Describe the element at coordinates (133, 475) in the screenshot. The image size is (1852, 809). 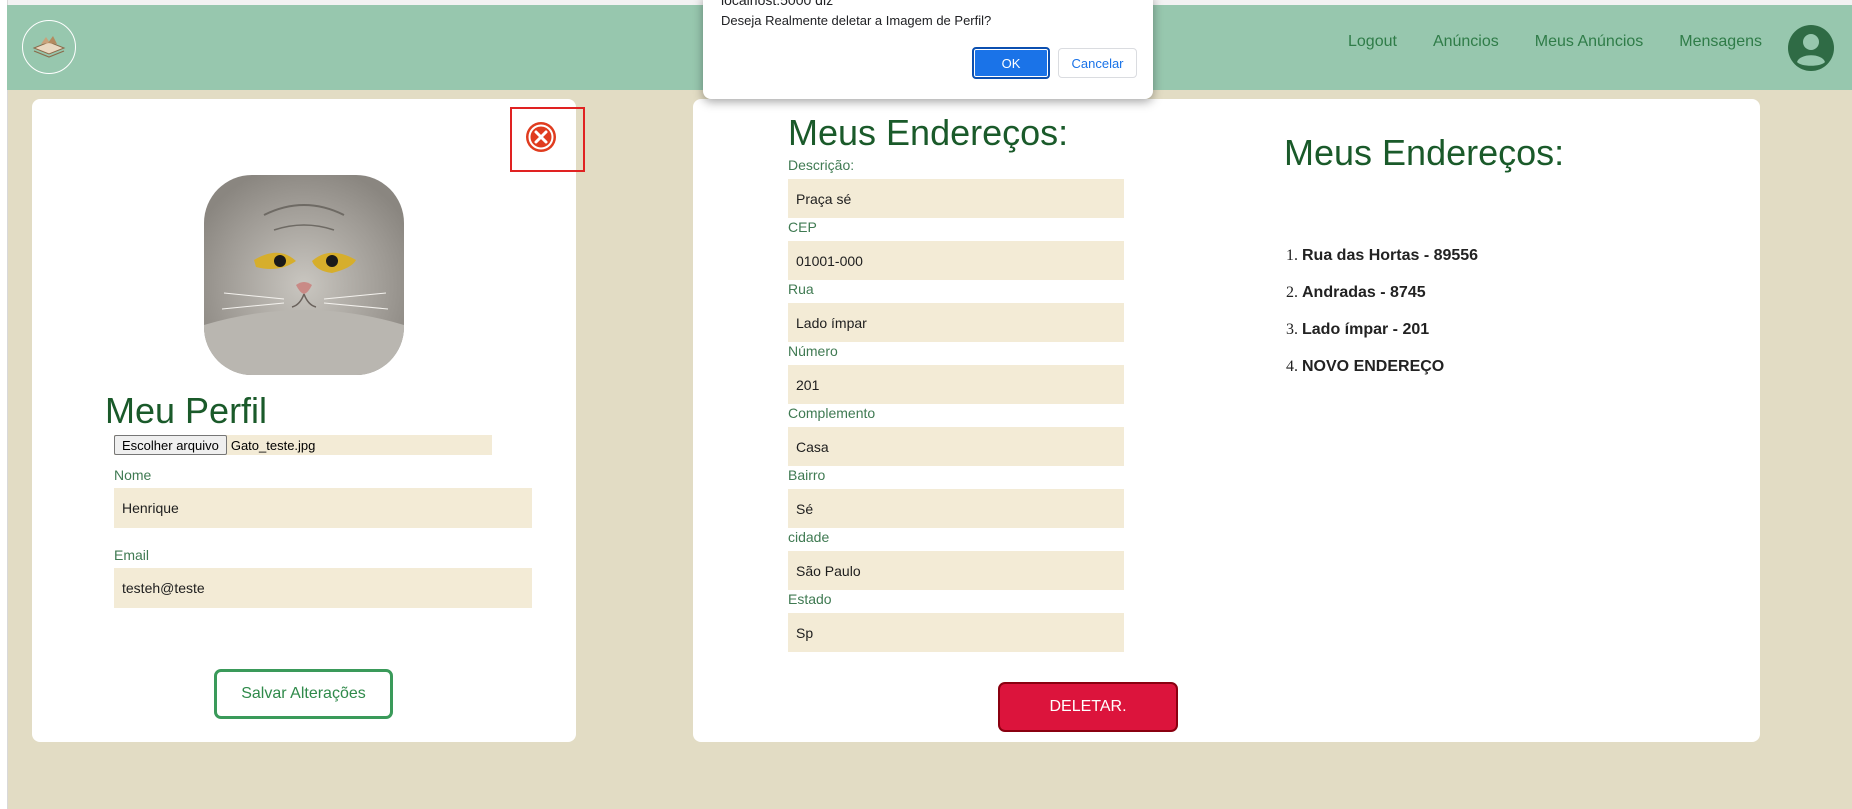
I see `name-label: Nome` at that location.